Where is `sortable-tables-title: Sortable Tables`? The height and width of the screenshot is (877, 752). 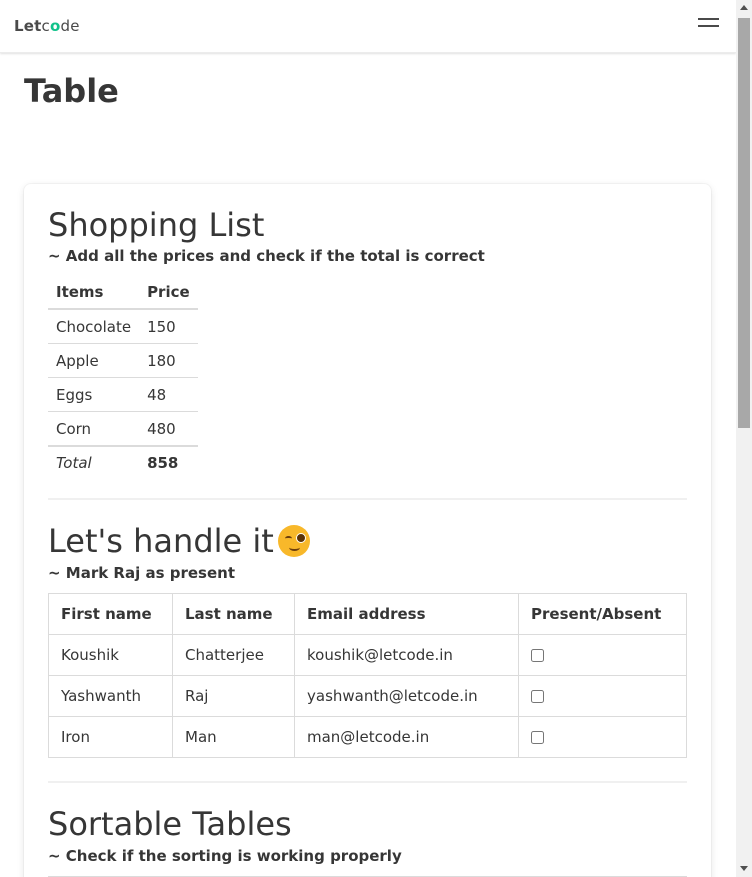
sortable-tables-title: Sortable Tables is located at coordinates (170, 824).